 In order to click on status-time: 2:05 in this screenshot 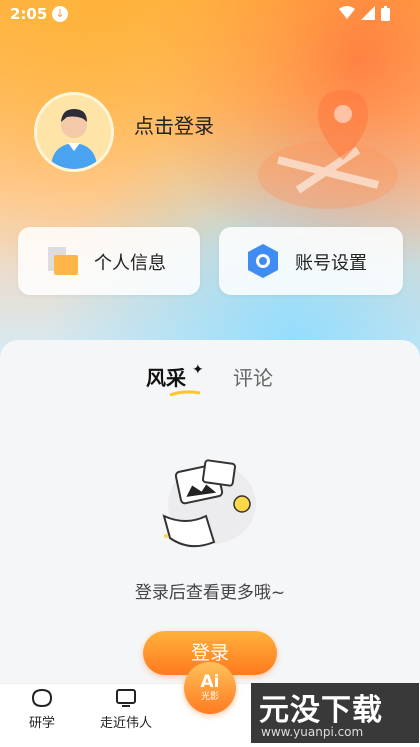, I will do `click(29, 14)`.